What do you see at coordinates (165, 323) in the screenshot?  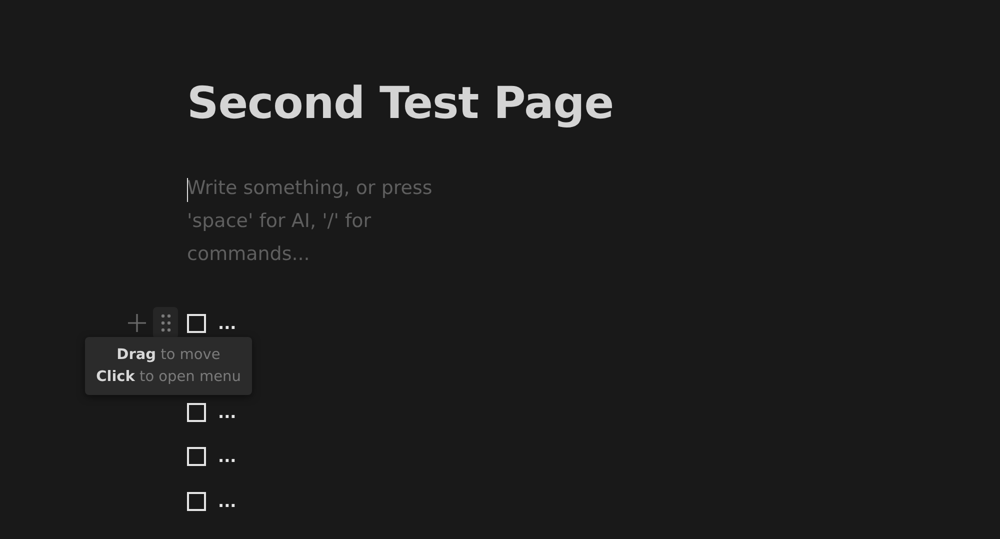 I see `drag-handle` at bounding box center [165, 323].